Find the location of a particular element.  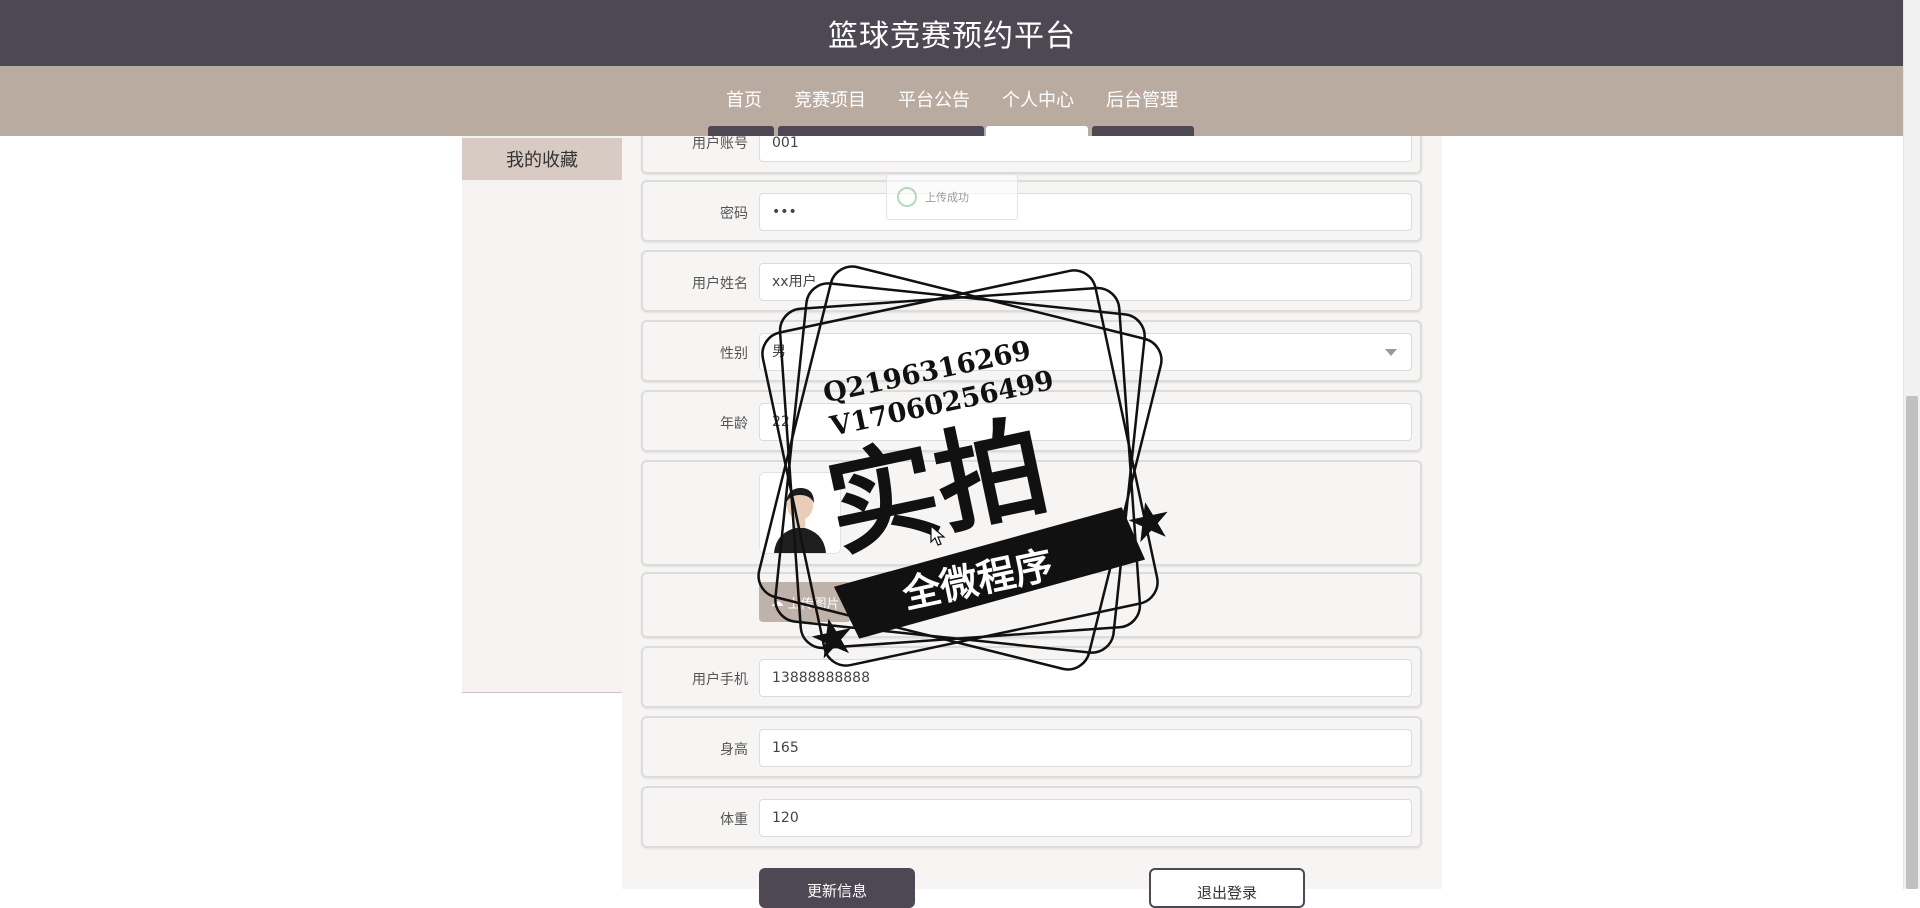

upload-button: ☁ 上传图片 is located at coordinates (805, 602).